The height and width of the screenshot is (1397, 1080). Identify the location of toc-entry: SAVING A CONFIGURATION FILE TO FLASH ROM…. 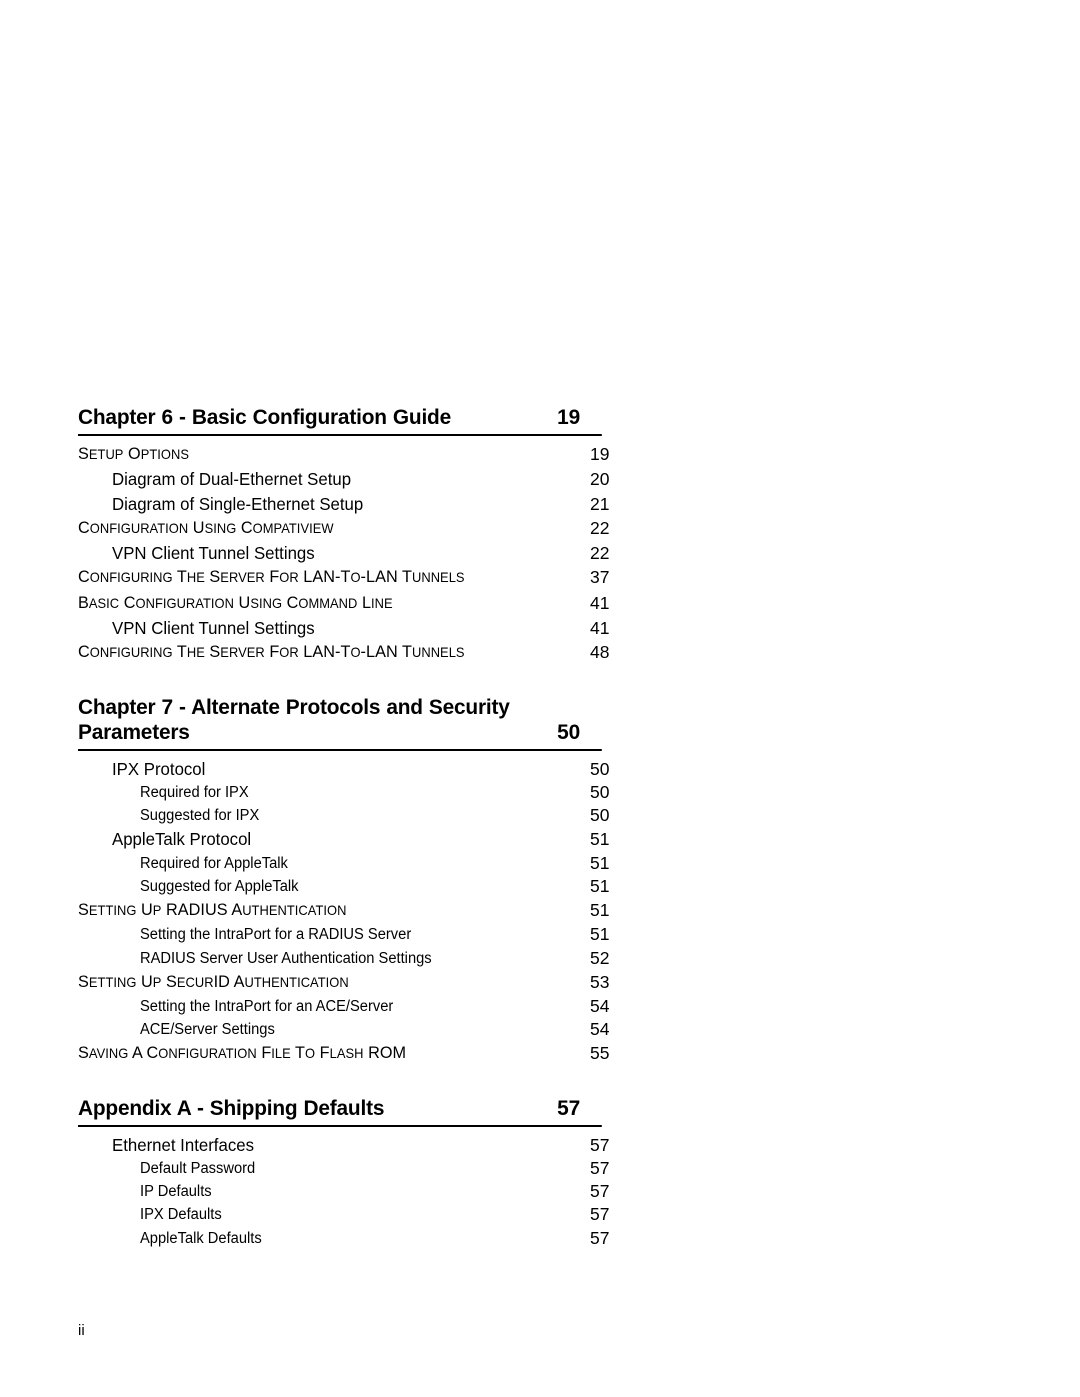
(348, 1053).